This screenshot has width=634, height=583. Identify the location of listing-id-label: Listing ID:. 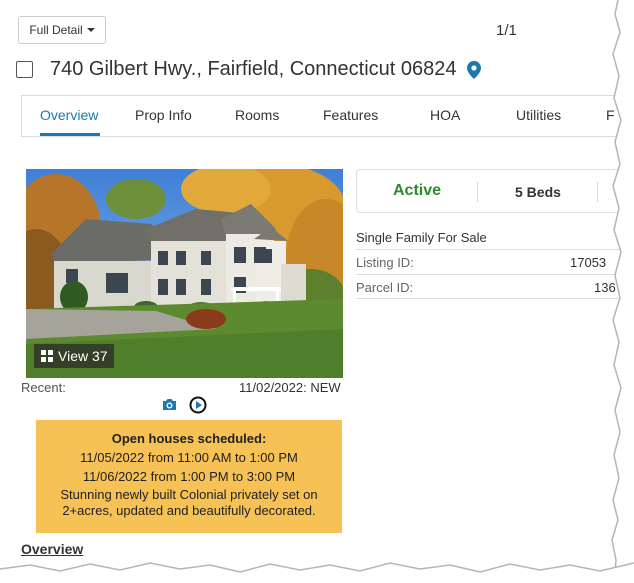
(385, 262).